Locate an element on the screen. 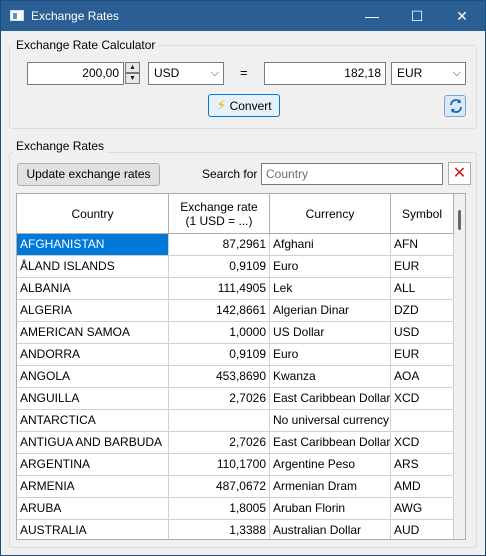 This screenshot has width=486, height=556. cell-country: AFGHANISTAN is located at coordinates (93, 245).